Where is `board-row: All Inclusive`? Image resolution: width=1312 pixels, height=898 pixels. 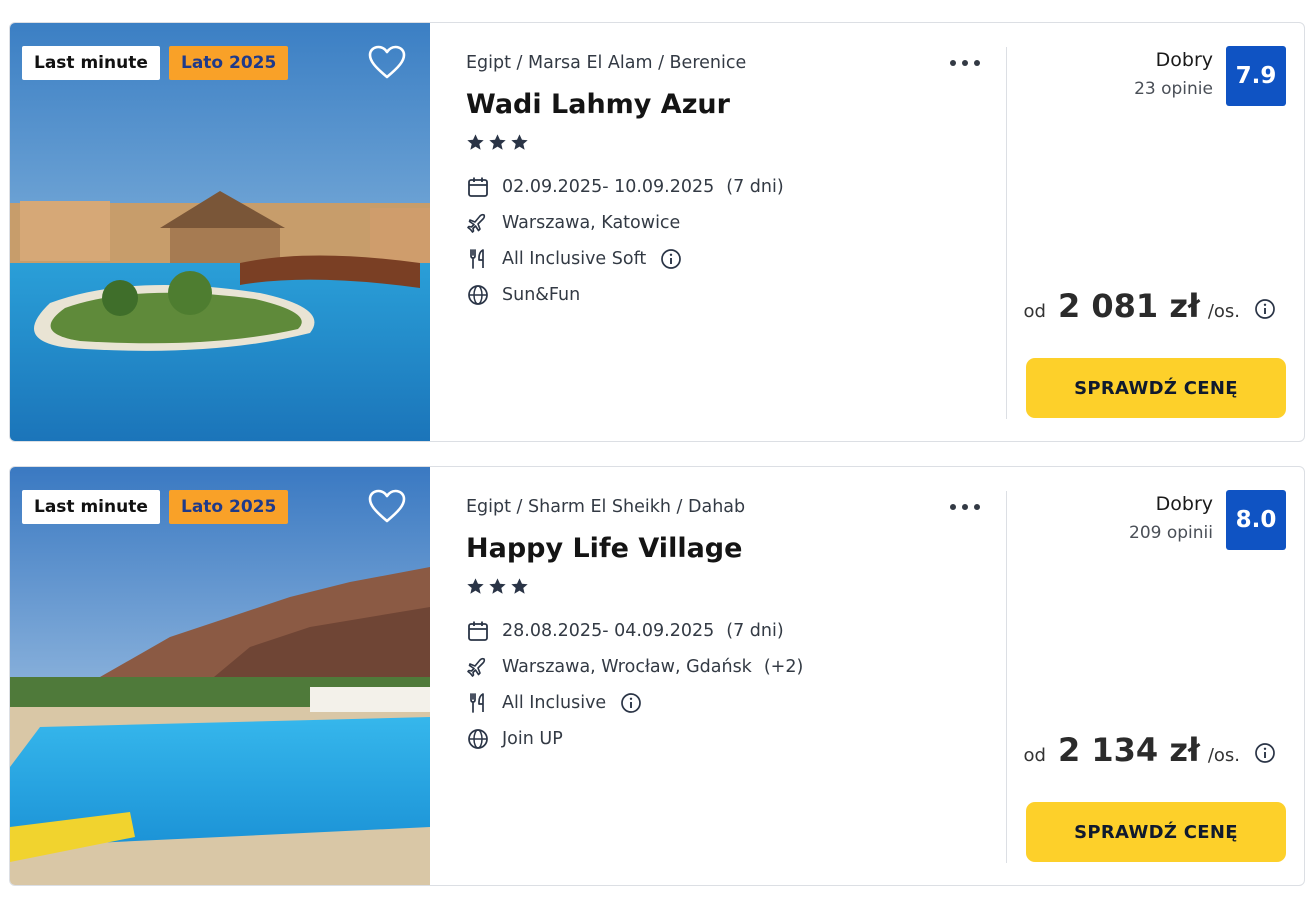
board-row: All Inclusive is located at coordinates (554, 703).